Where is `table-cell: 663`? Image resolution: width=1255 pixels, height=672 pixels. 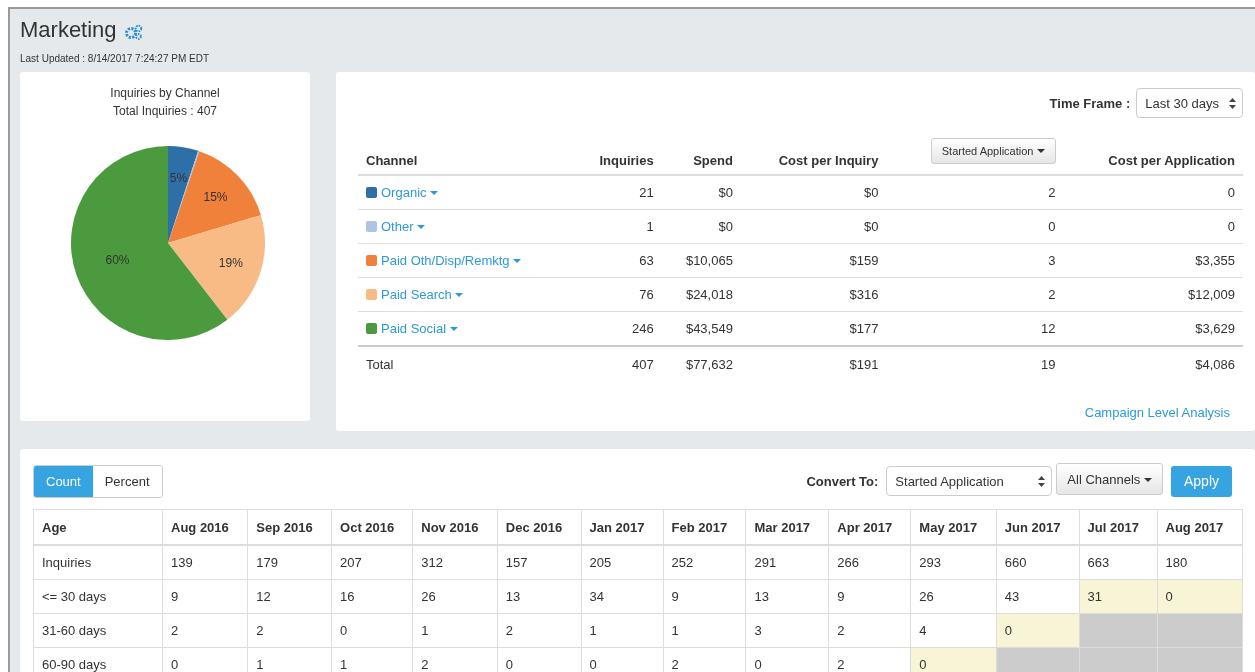 table-cell: 663 is located at coordinates (1118, 562).